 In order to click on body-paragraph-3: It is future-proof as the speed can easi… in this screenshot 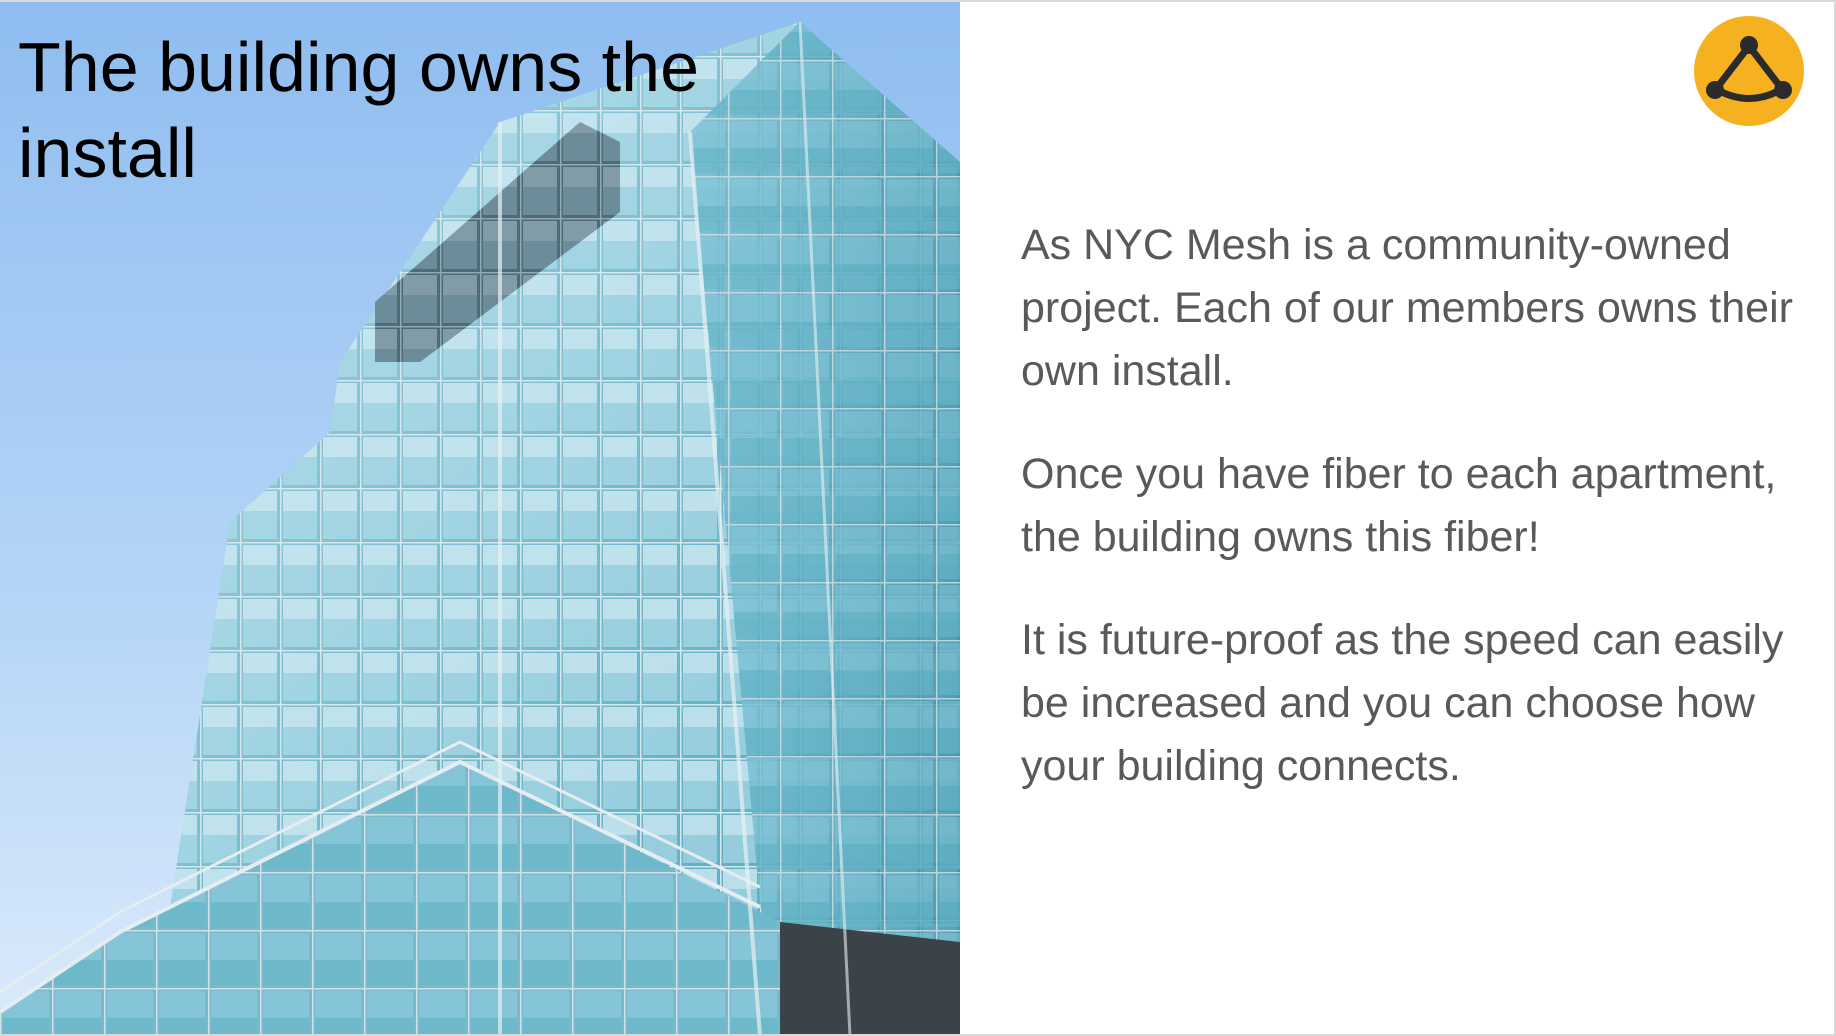, I will do `click(1402, 703)`.